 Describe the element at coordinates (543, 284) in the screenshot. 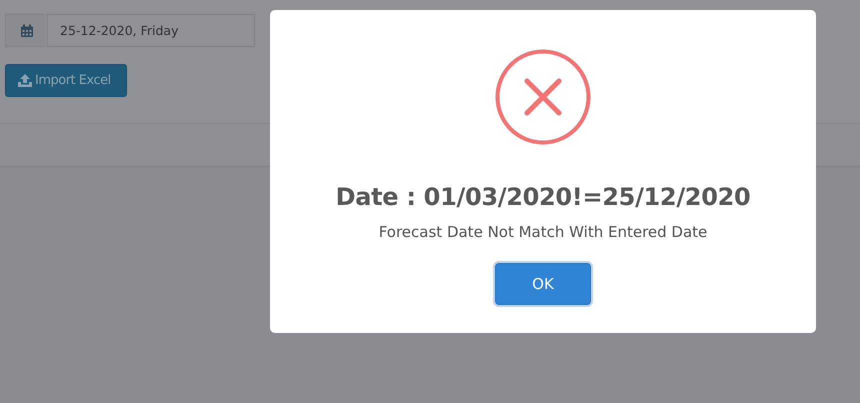

I see `ok-button: OK` at that location.